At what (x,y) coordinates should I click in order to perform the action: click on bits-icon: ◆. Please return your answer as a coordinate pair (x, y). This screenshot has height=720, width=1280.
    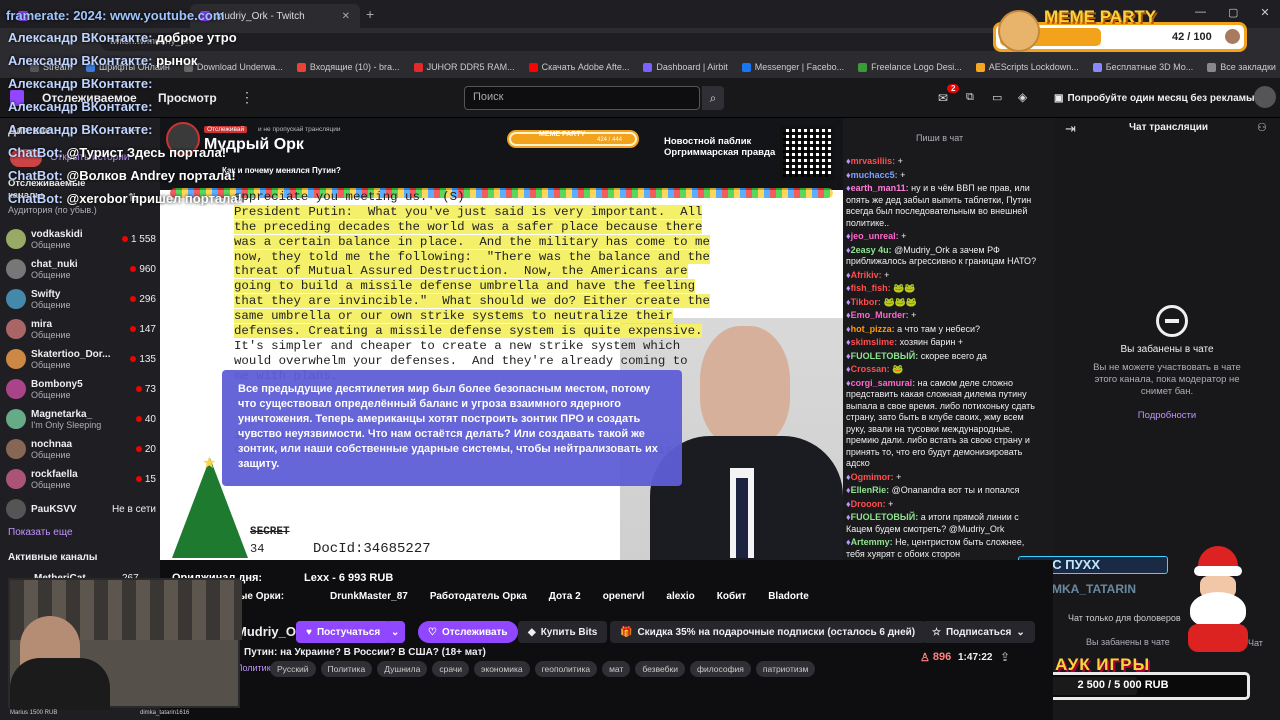
    Looking at the image, I should click on (532, 632).